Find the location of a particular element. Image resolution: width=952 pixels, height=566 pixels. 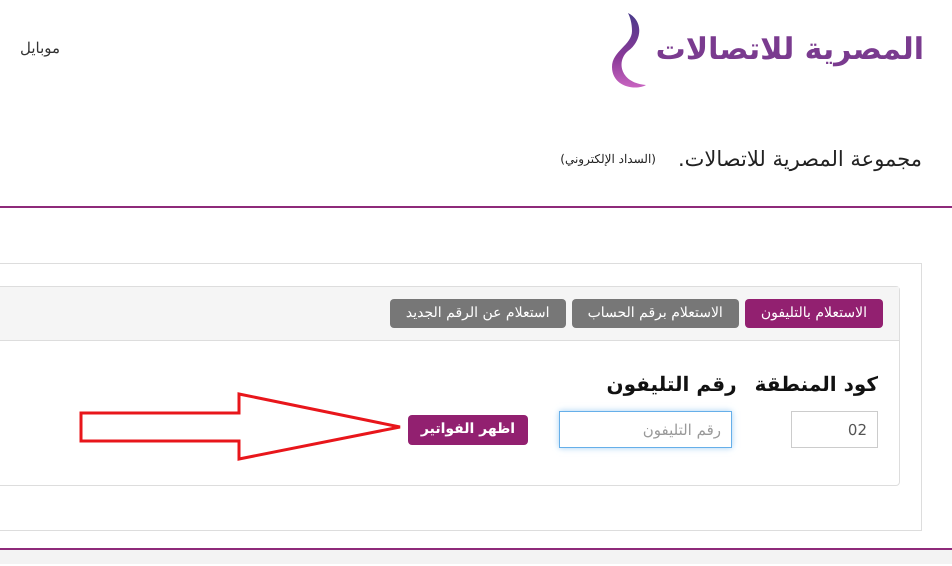

show-bills-button: اظهر الفواتير is located at coordinates (468, 429).